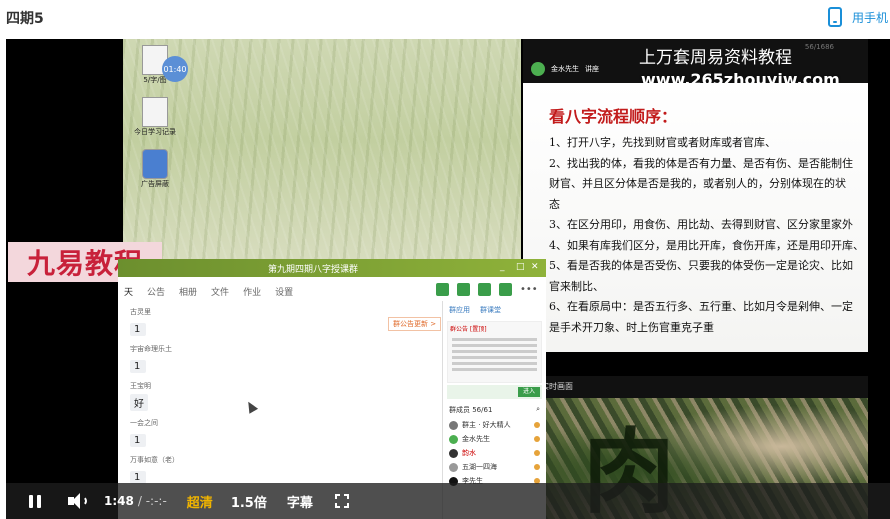 The image size is (890, 519). I want to click on shield-icon, so click(155, 164).